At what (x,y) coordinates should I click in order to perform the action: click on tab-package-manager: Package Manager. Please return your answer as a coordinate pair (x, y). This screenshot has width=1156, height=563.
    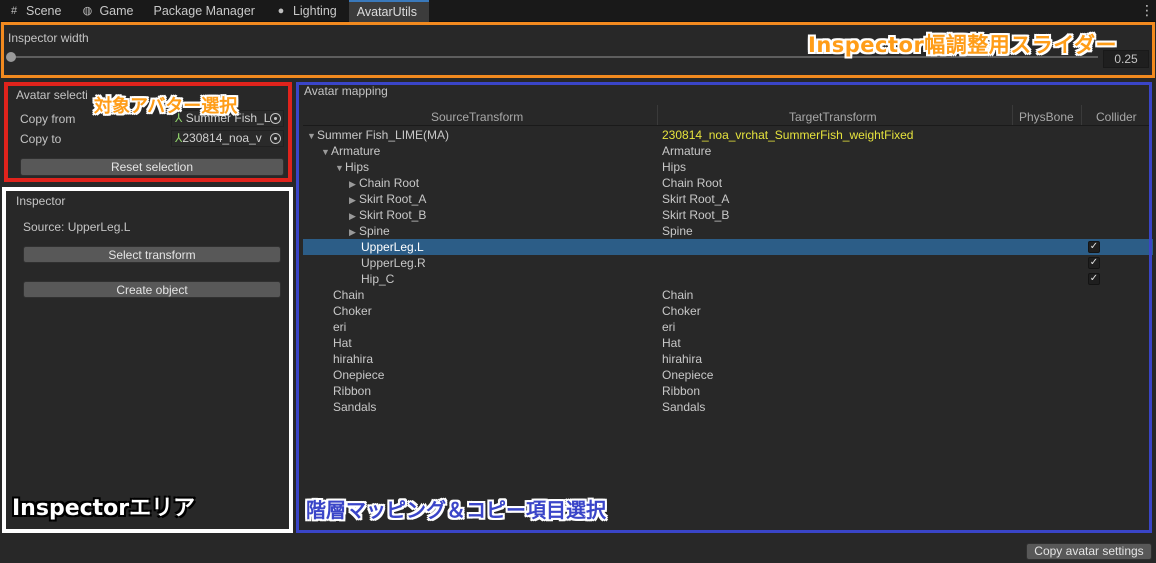
    Looking at the image, I should click on (206, 11).